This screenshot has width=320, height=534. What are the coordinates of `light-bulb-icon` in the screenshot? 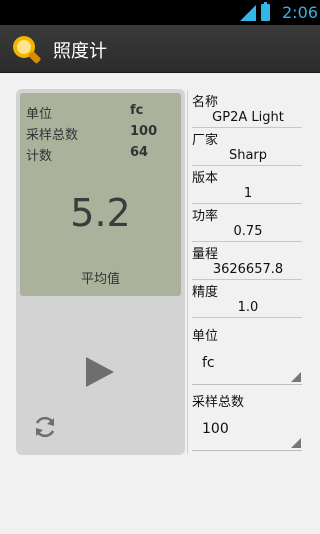 It's located at (27, 50).